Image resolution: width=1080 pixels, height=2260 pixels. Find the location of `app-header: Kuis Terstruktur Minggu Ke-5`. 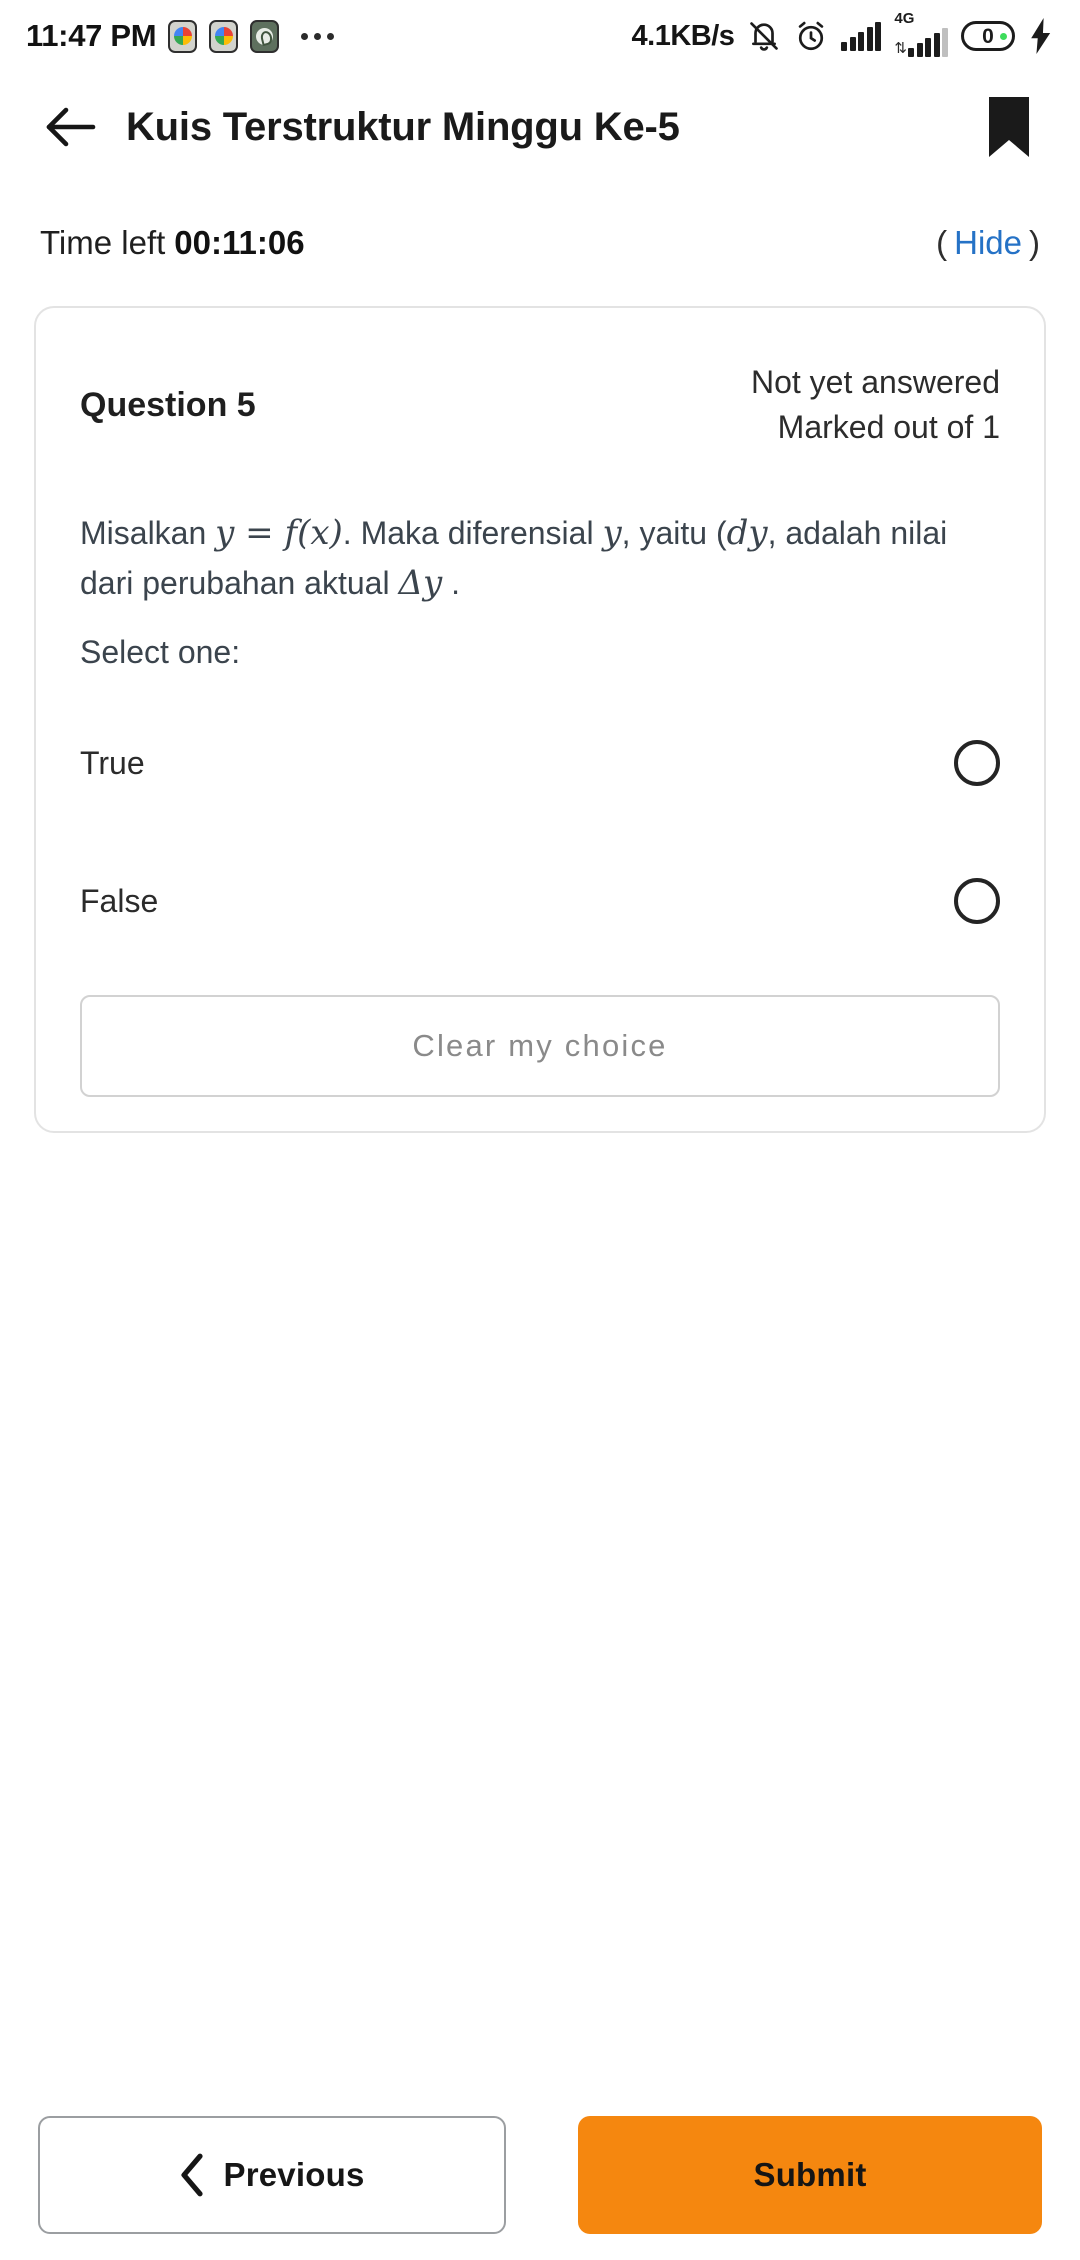

app-header: Kuis Terstruktur Minggu Ke-5 is located at coordinates (540, 127).